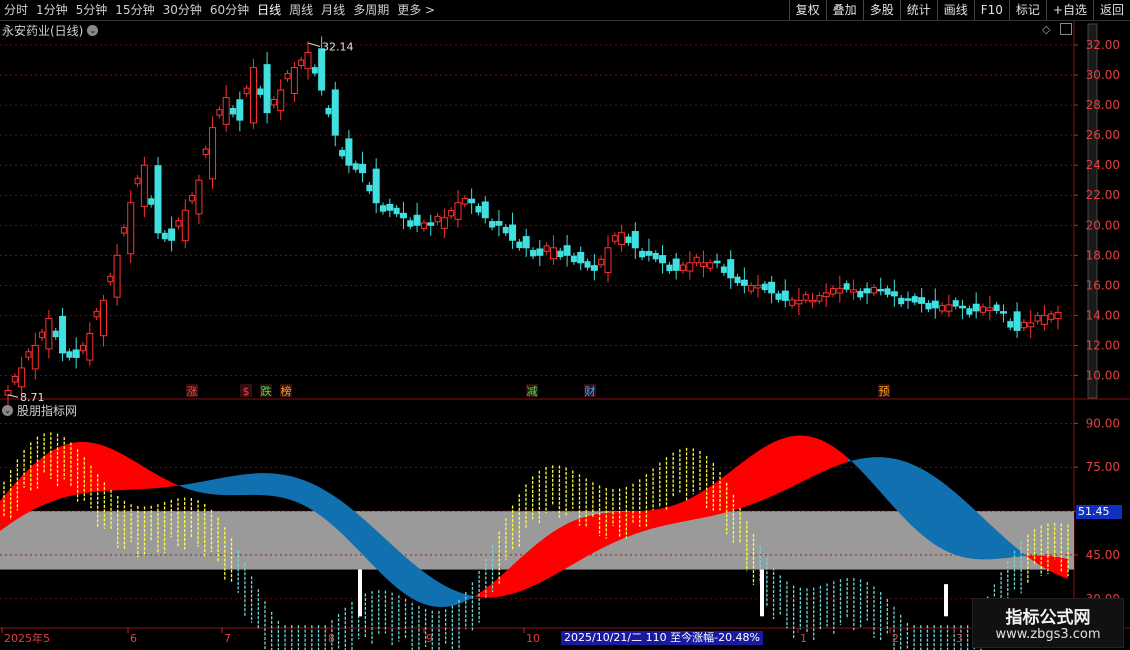  What do you see at coordinates (1103, 423) in the screenshot?
I see `indicator-axis-label: 90.00` at bounding box center [1103, 423].